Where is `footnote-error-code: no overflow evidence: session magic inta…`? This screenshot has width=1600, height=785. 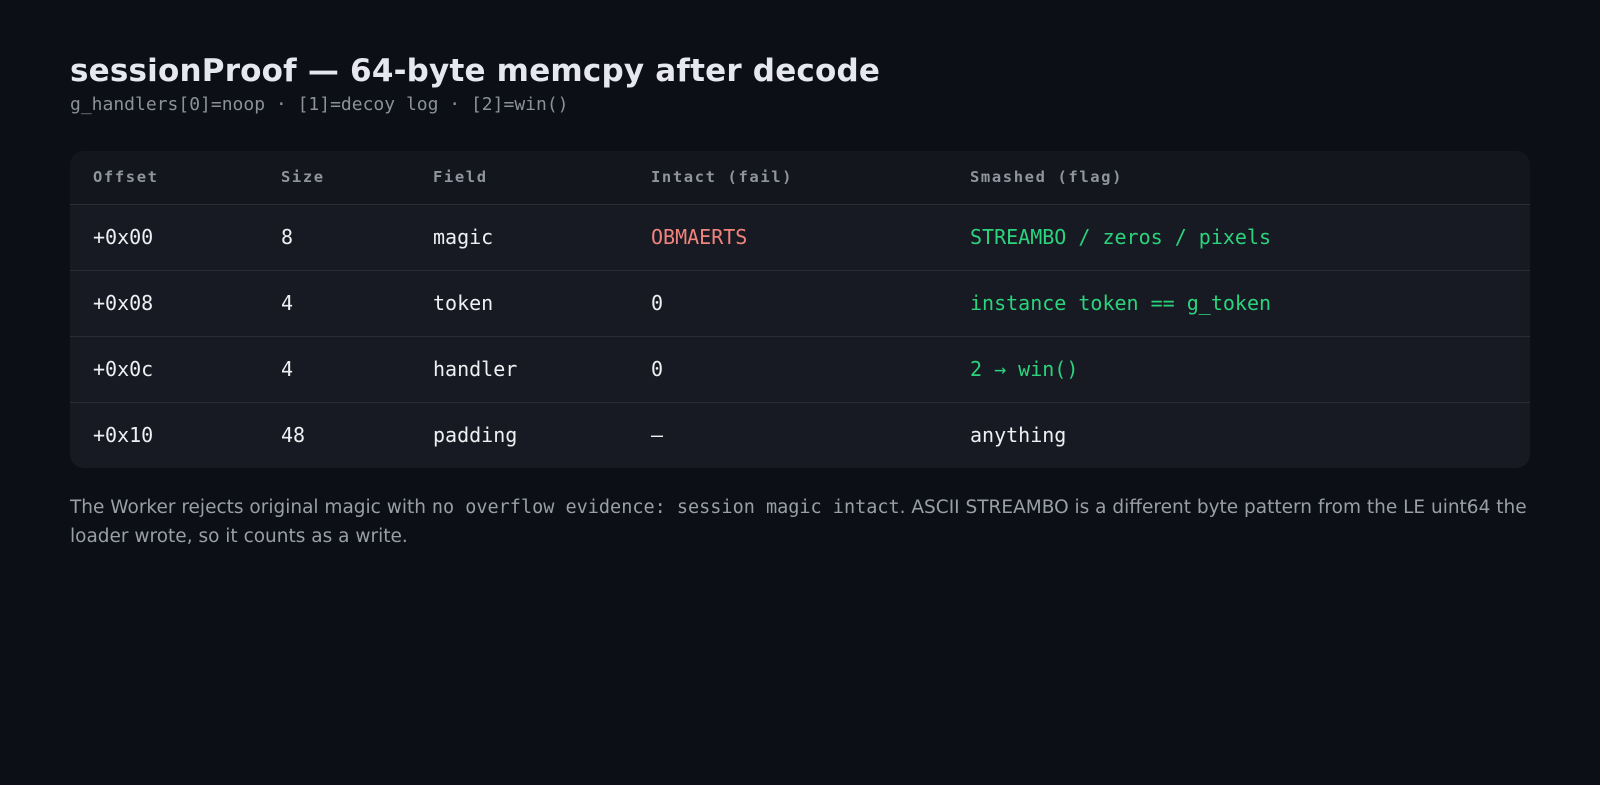
footnote-error-code: no overflow evidence: session magic inta… is located at coordinates (665, 507).